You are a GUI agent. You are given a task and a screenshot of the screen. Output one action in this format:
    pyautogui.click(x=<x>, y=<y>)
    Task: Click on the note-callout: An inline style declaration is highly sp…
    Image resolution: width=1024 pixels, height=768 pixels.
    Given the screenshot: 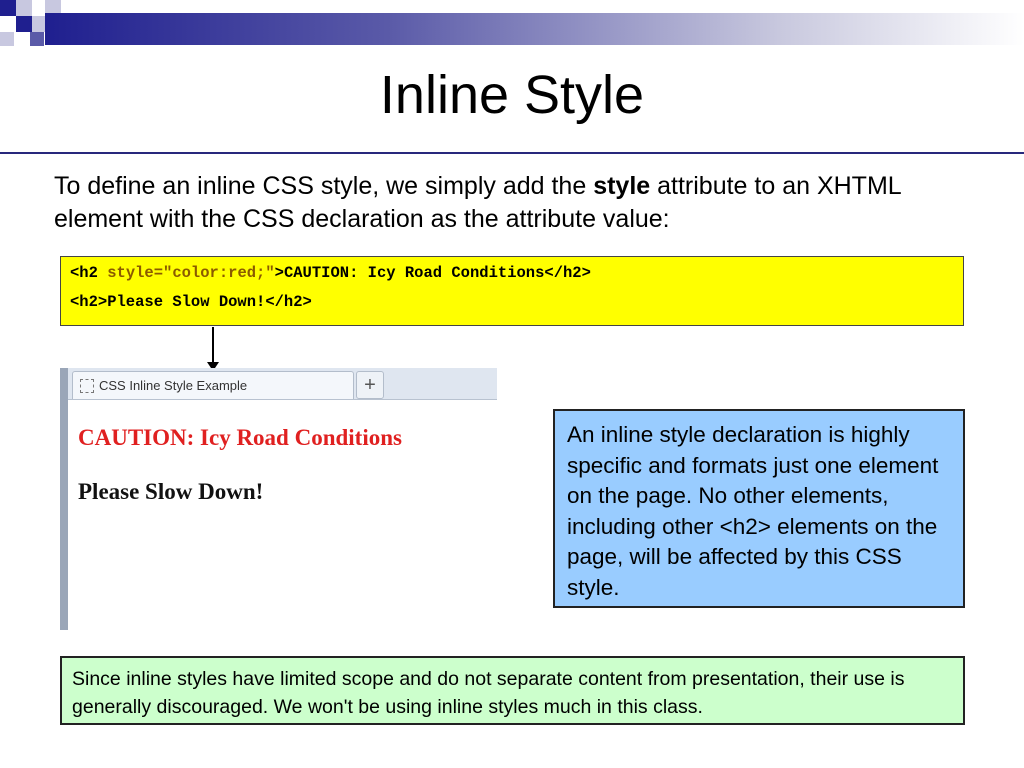 What is the action you would take?
    pyautogui.click(x=759, y=508)
    